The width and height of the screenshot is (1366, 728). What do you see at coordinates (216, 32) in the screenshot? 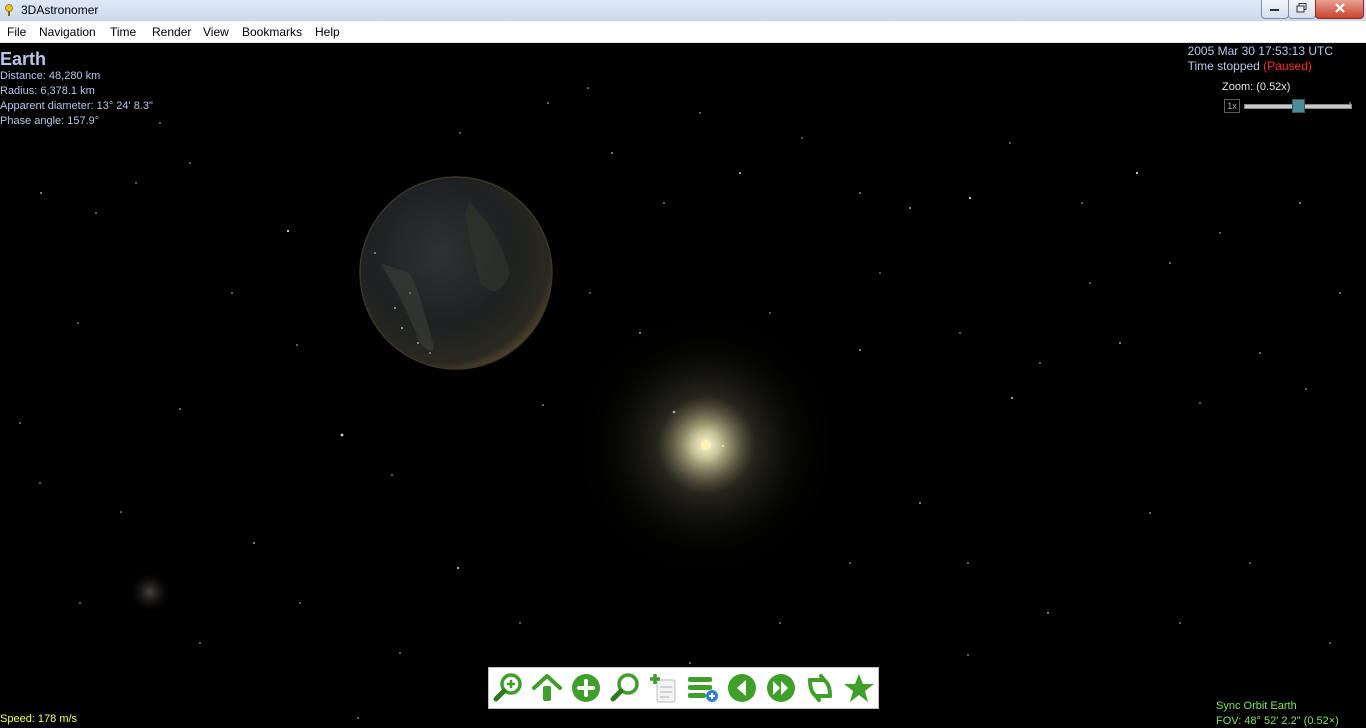
I see `menu-view: View` at bounding box center [216, 32].